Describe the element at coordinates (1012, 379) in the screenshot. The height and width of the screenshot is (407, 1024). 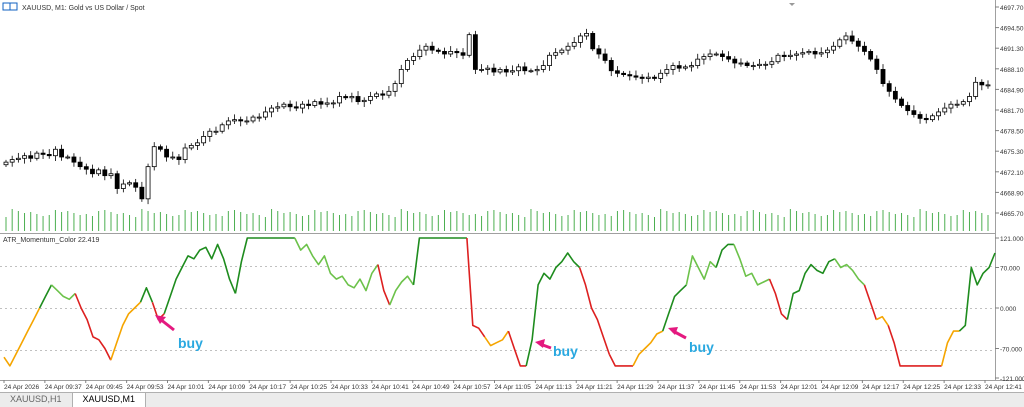
I see `indicator-tick-label: -121.000` at that location.